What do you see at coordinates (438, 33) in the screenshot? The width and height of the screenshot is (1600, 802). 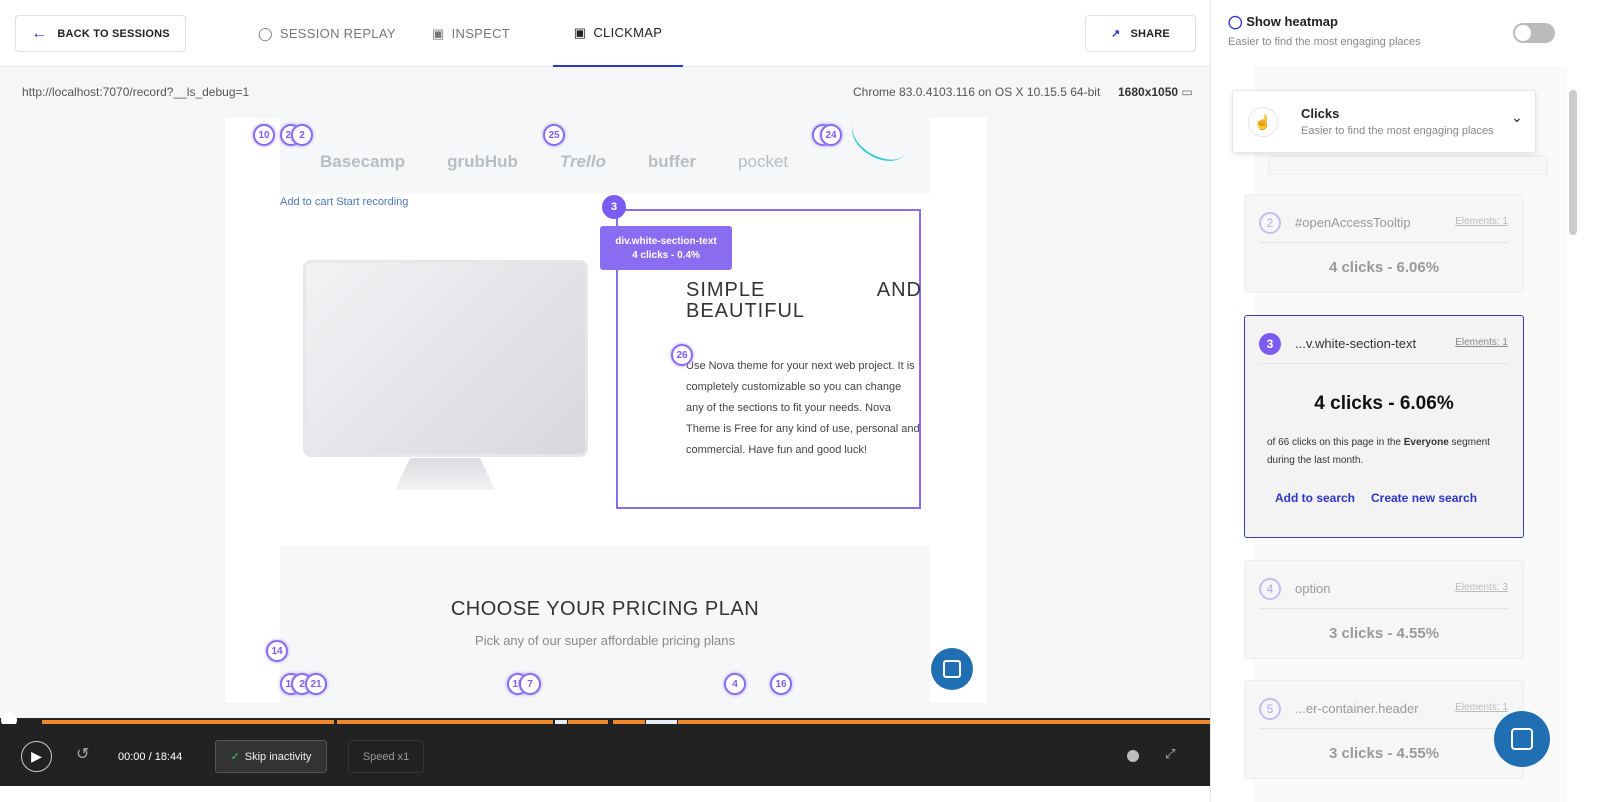 I see `inspect-icon: ▣` at bounding box center [438, 33].